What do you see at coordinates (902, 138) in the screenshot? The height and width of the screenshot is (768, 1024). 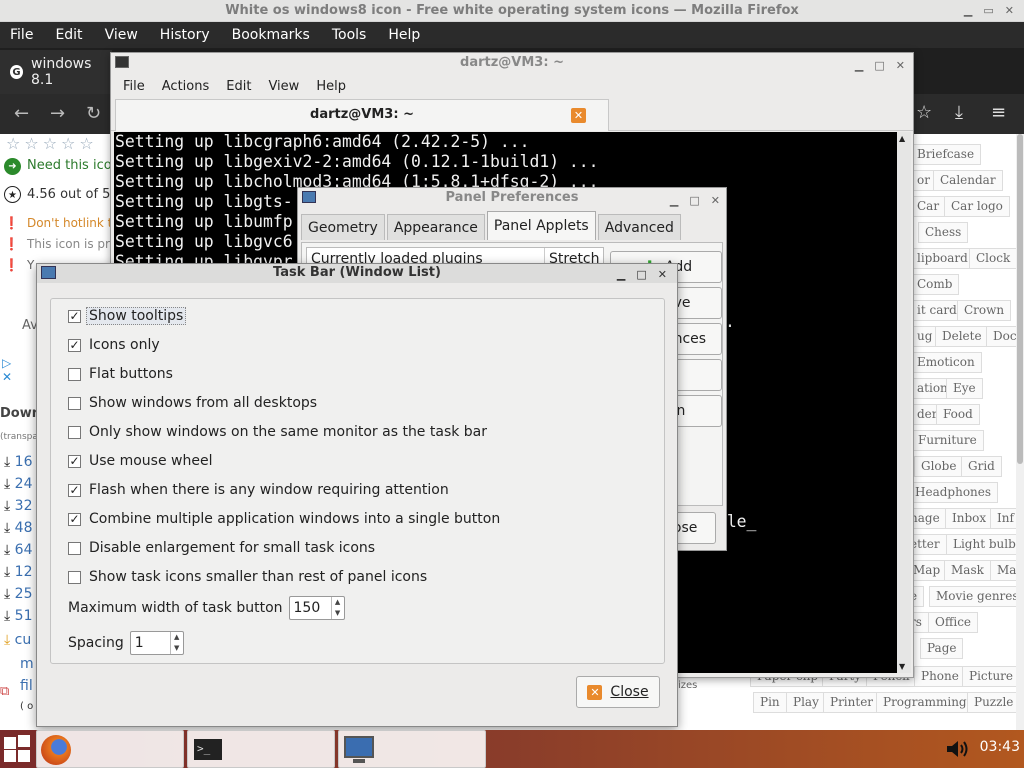 I see `scroll-up-icon: ▲` at bounding box center [902, 138].